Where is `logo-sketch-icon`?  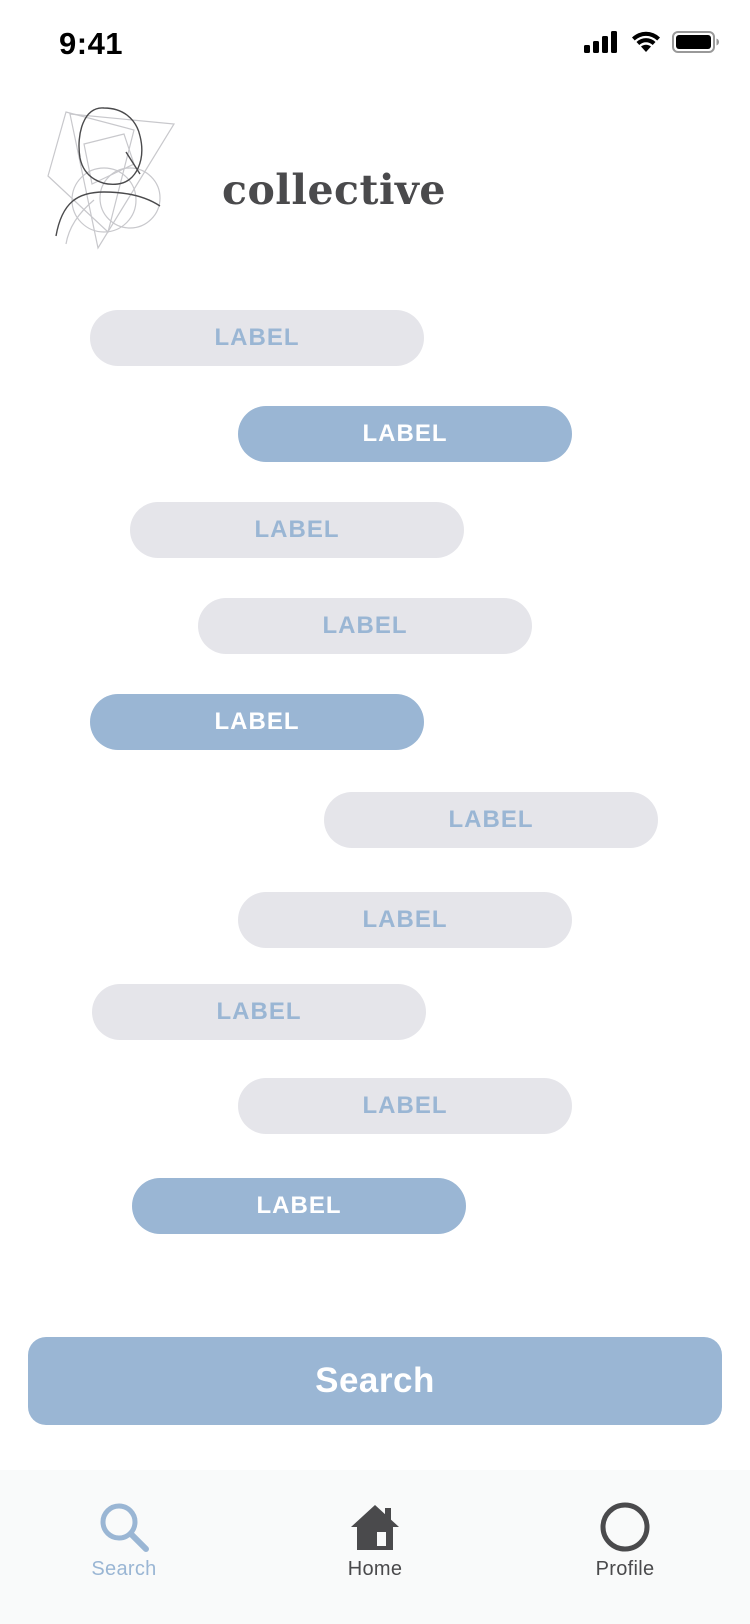 logo-sketch-icon is located at coordinates (111, 178).